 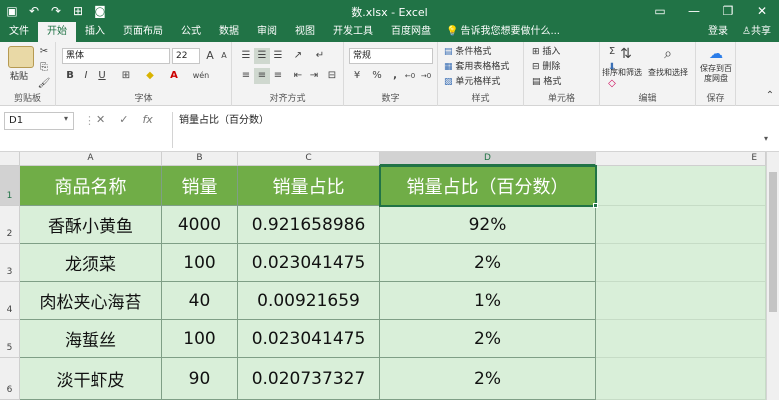 What do you see at coordinates (476, 67) in the screenshot?
I see `format-as-table-button: ▦ 套用表格格式` at bounding box center [476, 67].